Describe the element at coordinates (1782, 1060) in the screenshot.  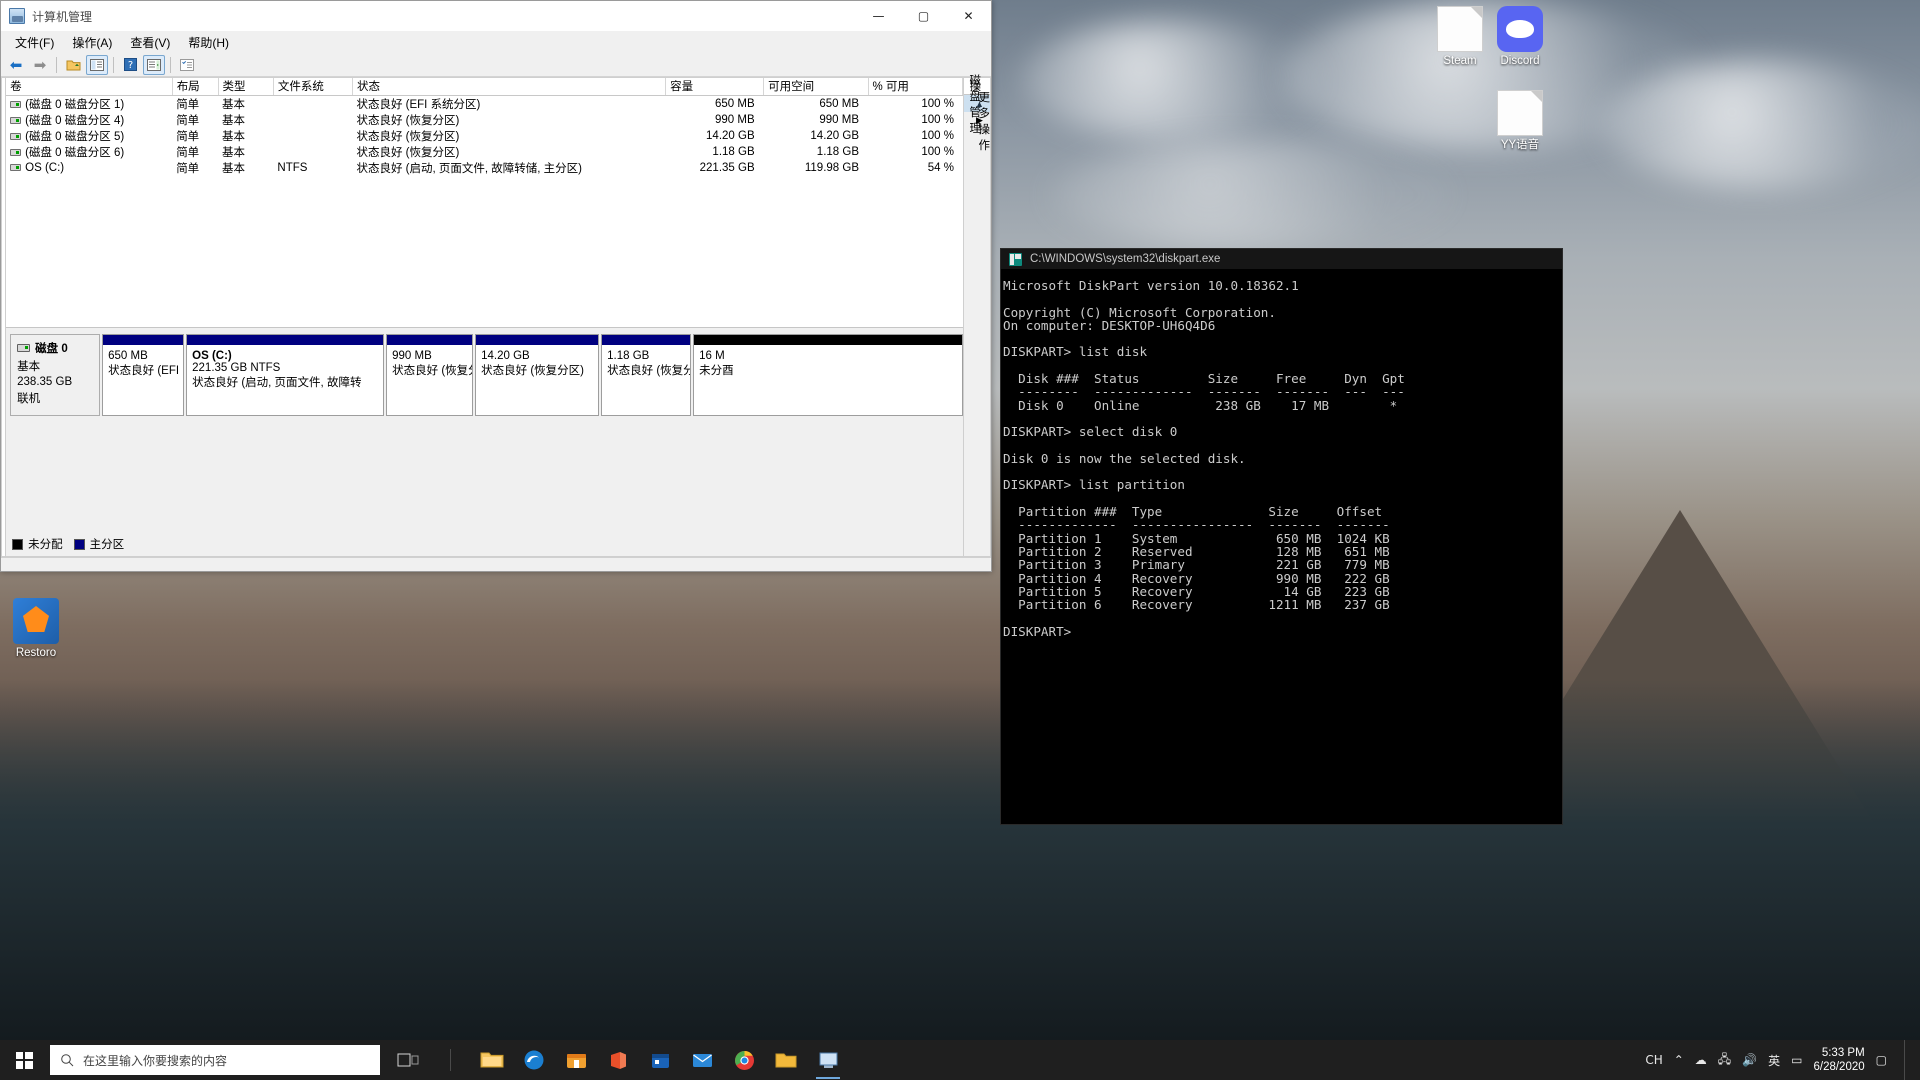
I see `system-tray: CH ⌃ ☁ 🖧 🔊 英 ▭ 5:33 PM 6/28/2020 ▢` at that location.